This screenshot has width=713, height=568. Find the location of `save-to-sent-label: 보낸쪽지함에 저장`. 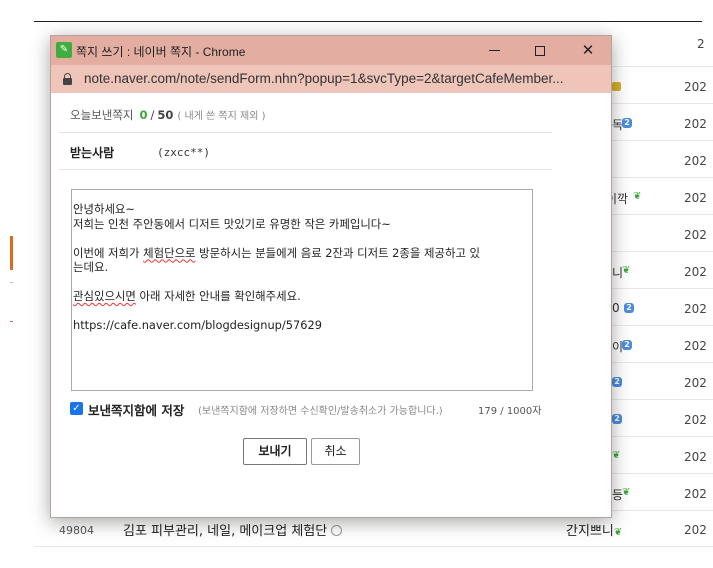

save-to-sent-label: 보낸쪽지함에 저장 is located at coordinates (136, 409).